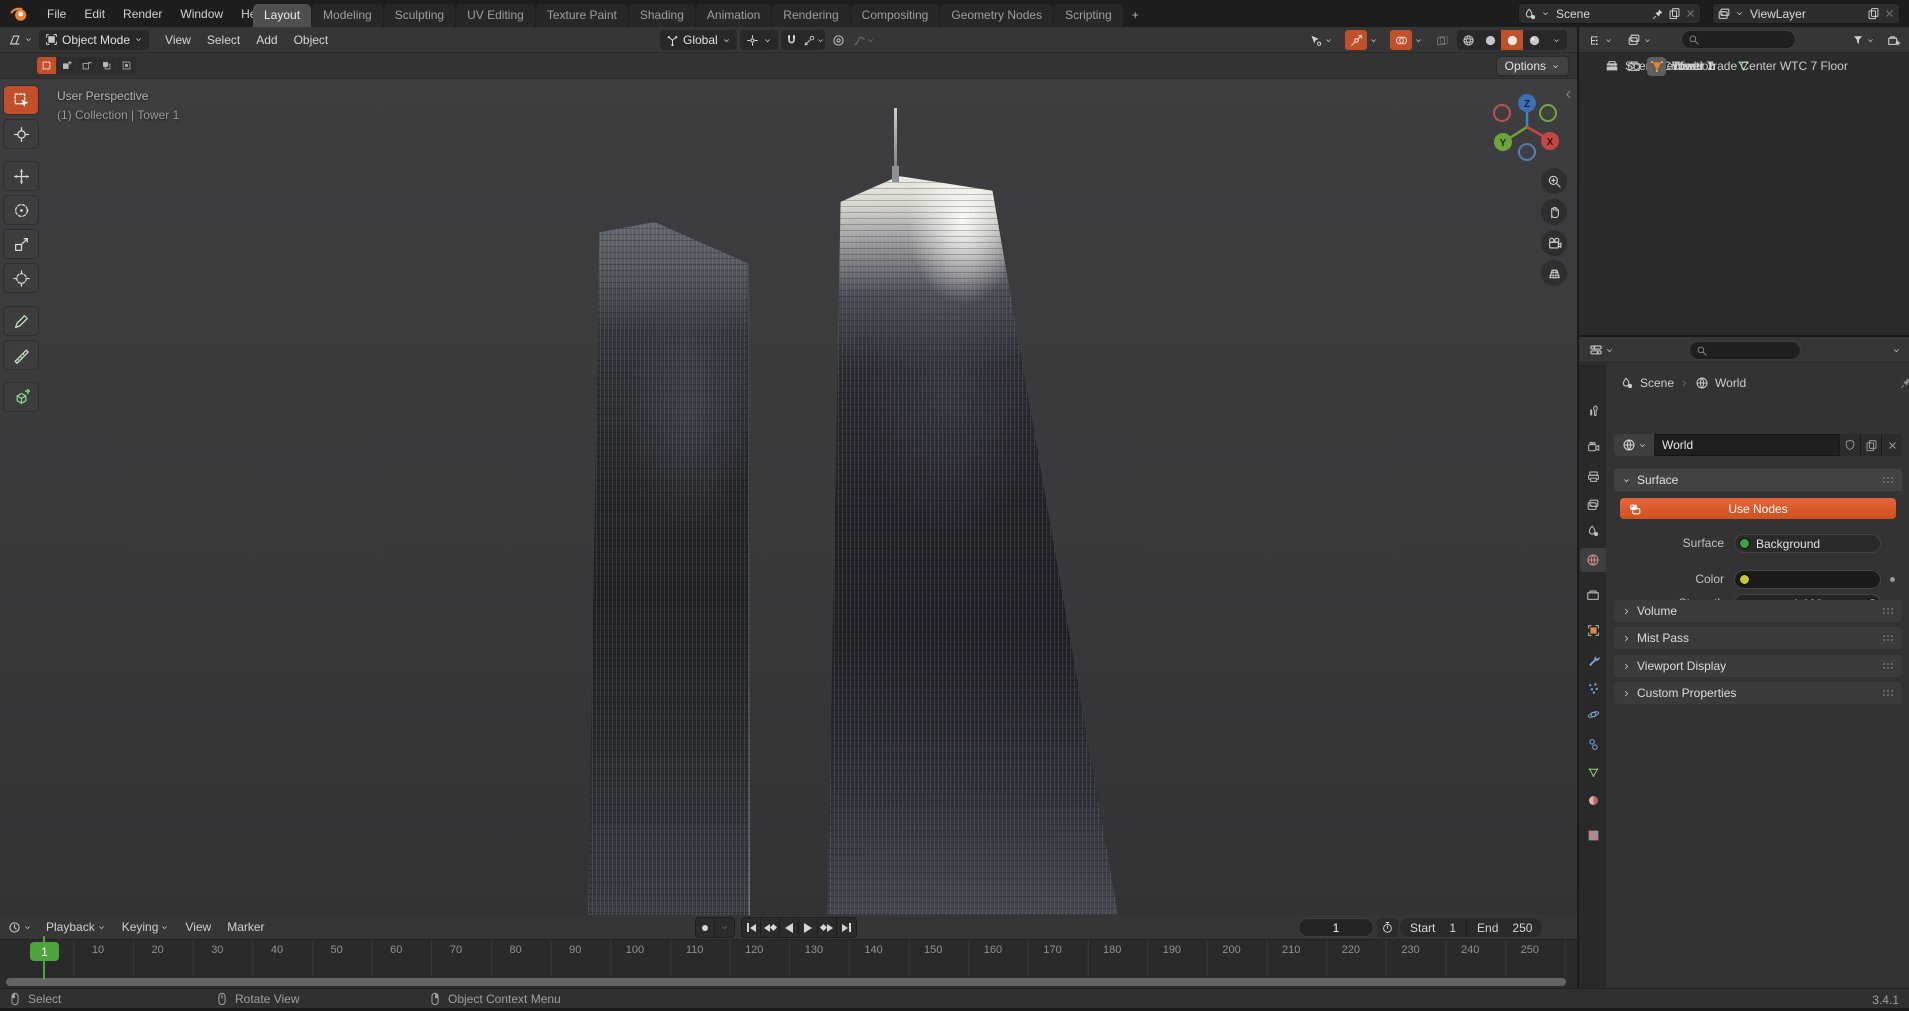 This screenshot has height=1011, width=1909. What do you see at coordinates (1593, 660) in the screenshot?
I see `properties-tab-modifiers` at bounding box center [1593, 660].